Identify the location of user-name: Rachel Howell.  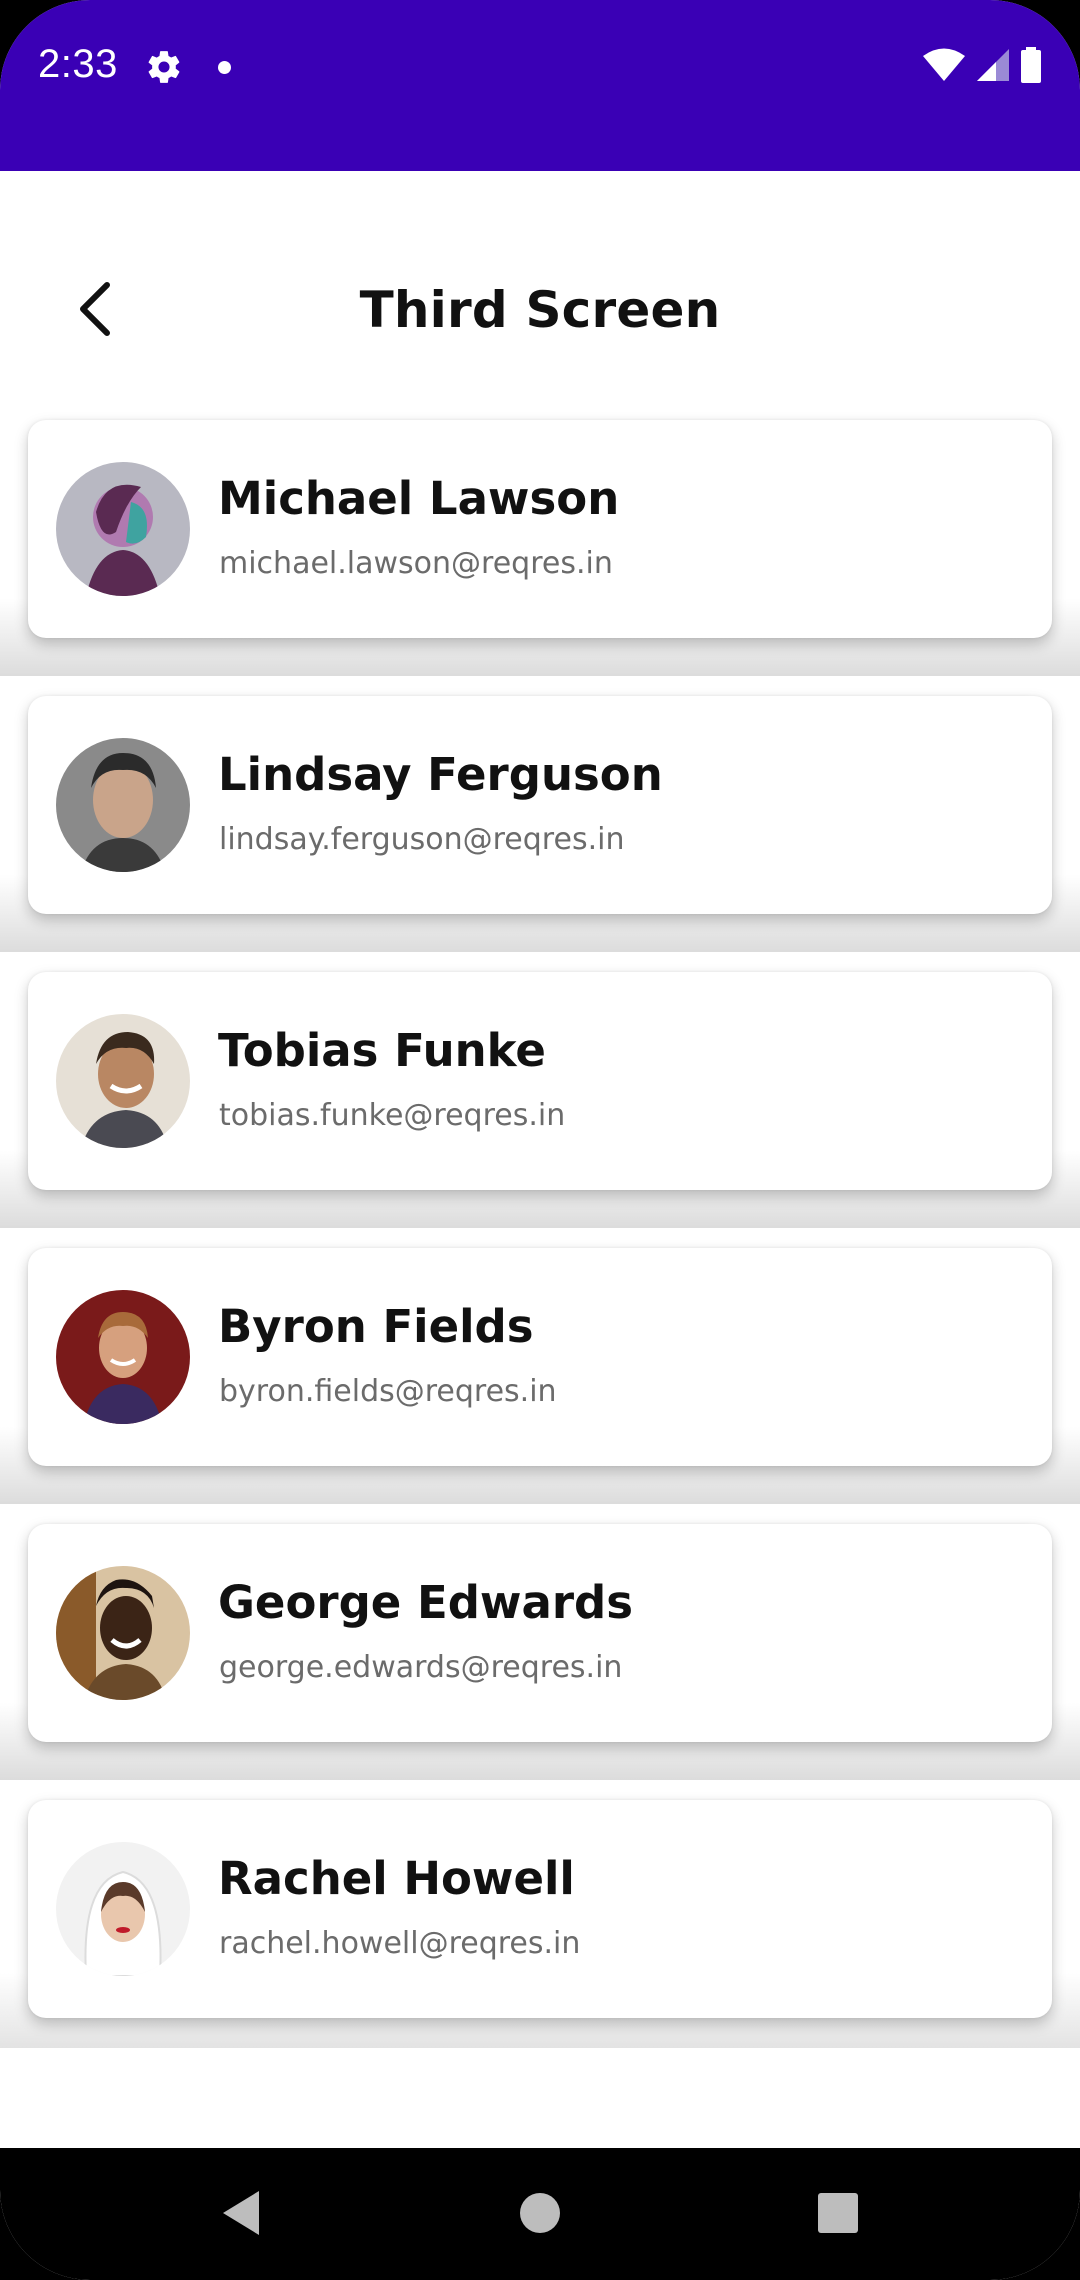
(396, 1878).